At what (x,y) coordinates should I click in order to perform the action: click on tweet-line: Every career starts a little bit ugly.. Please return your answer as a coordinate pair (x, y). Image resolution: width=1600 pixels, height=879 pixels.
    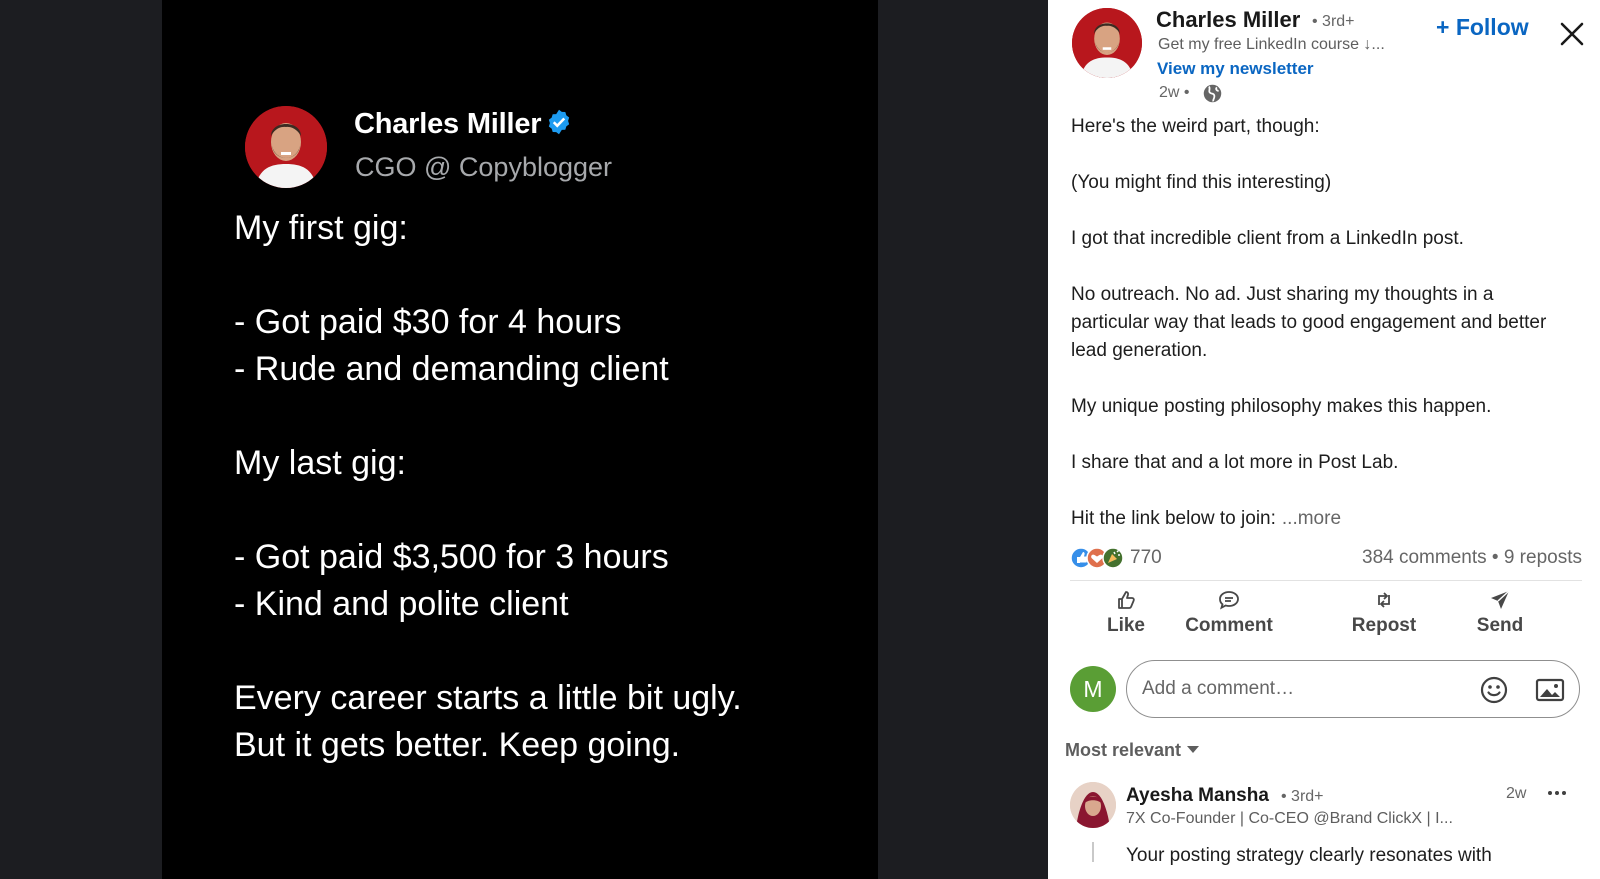
    Looking at the image, I should click on (488, 698).